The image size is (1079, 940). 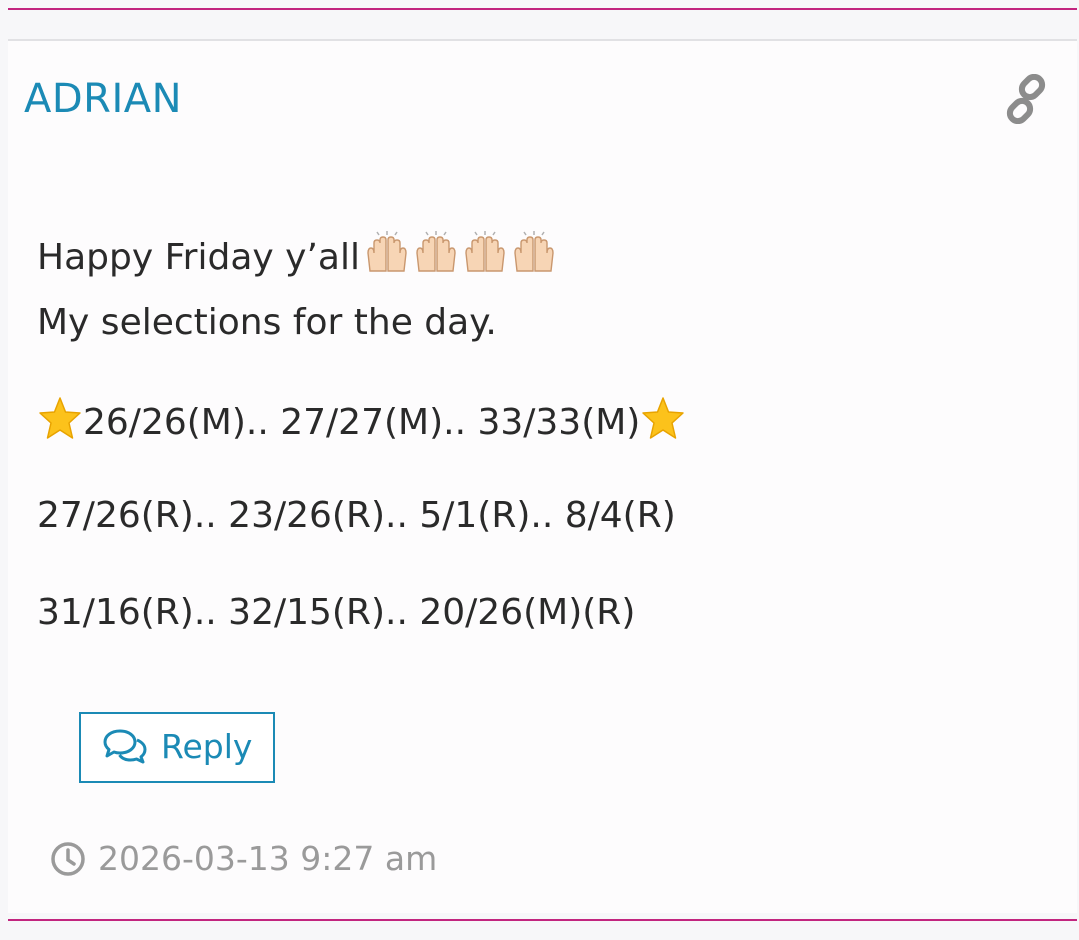 I want to click on speech-bubbles-icon, so click(x=125, y=746).